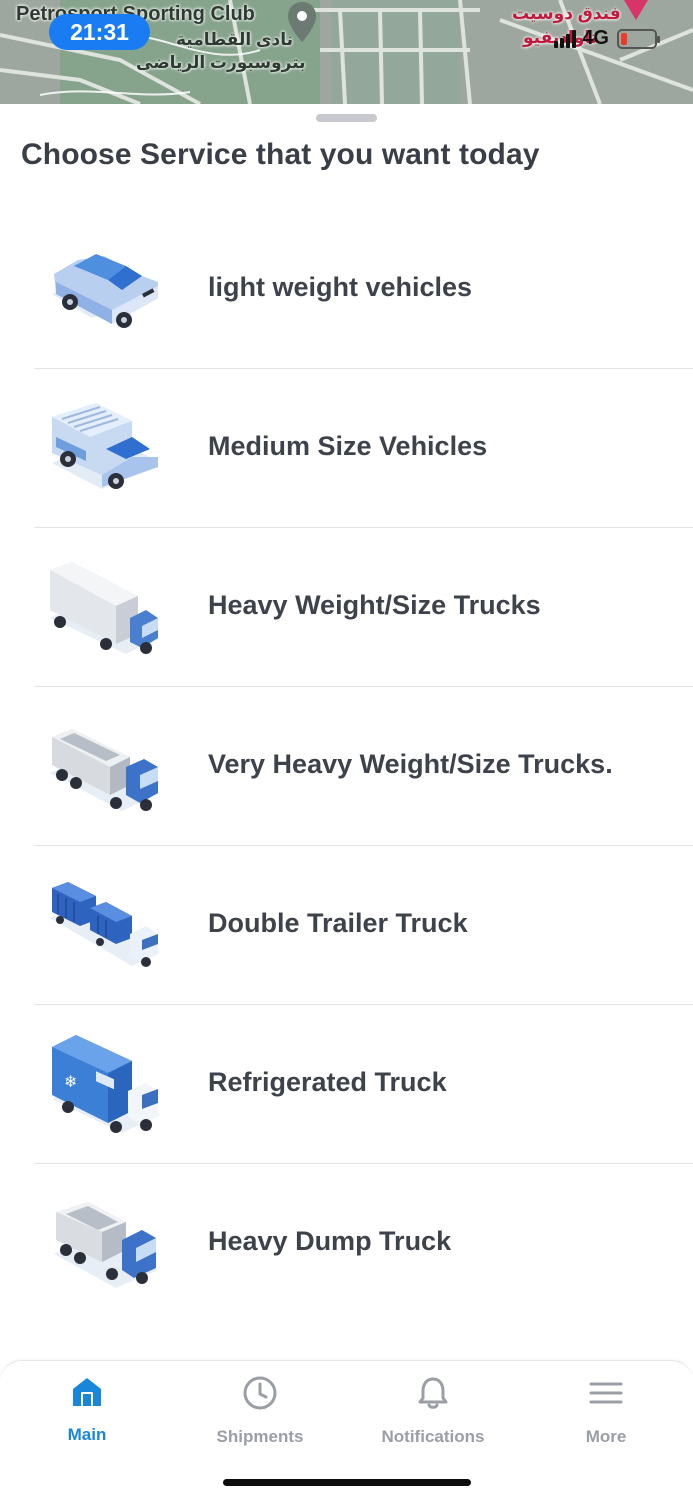 This screenshot has width=693, height=1500. What do you see at coordinates (347, 1482) in the screenshot?
I see `home-indicator` at bounding box center [347, 1482].